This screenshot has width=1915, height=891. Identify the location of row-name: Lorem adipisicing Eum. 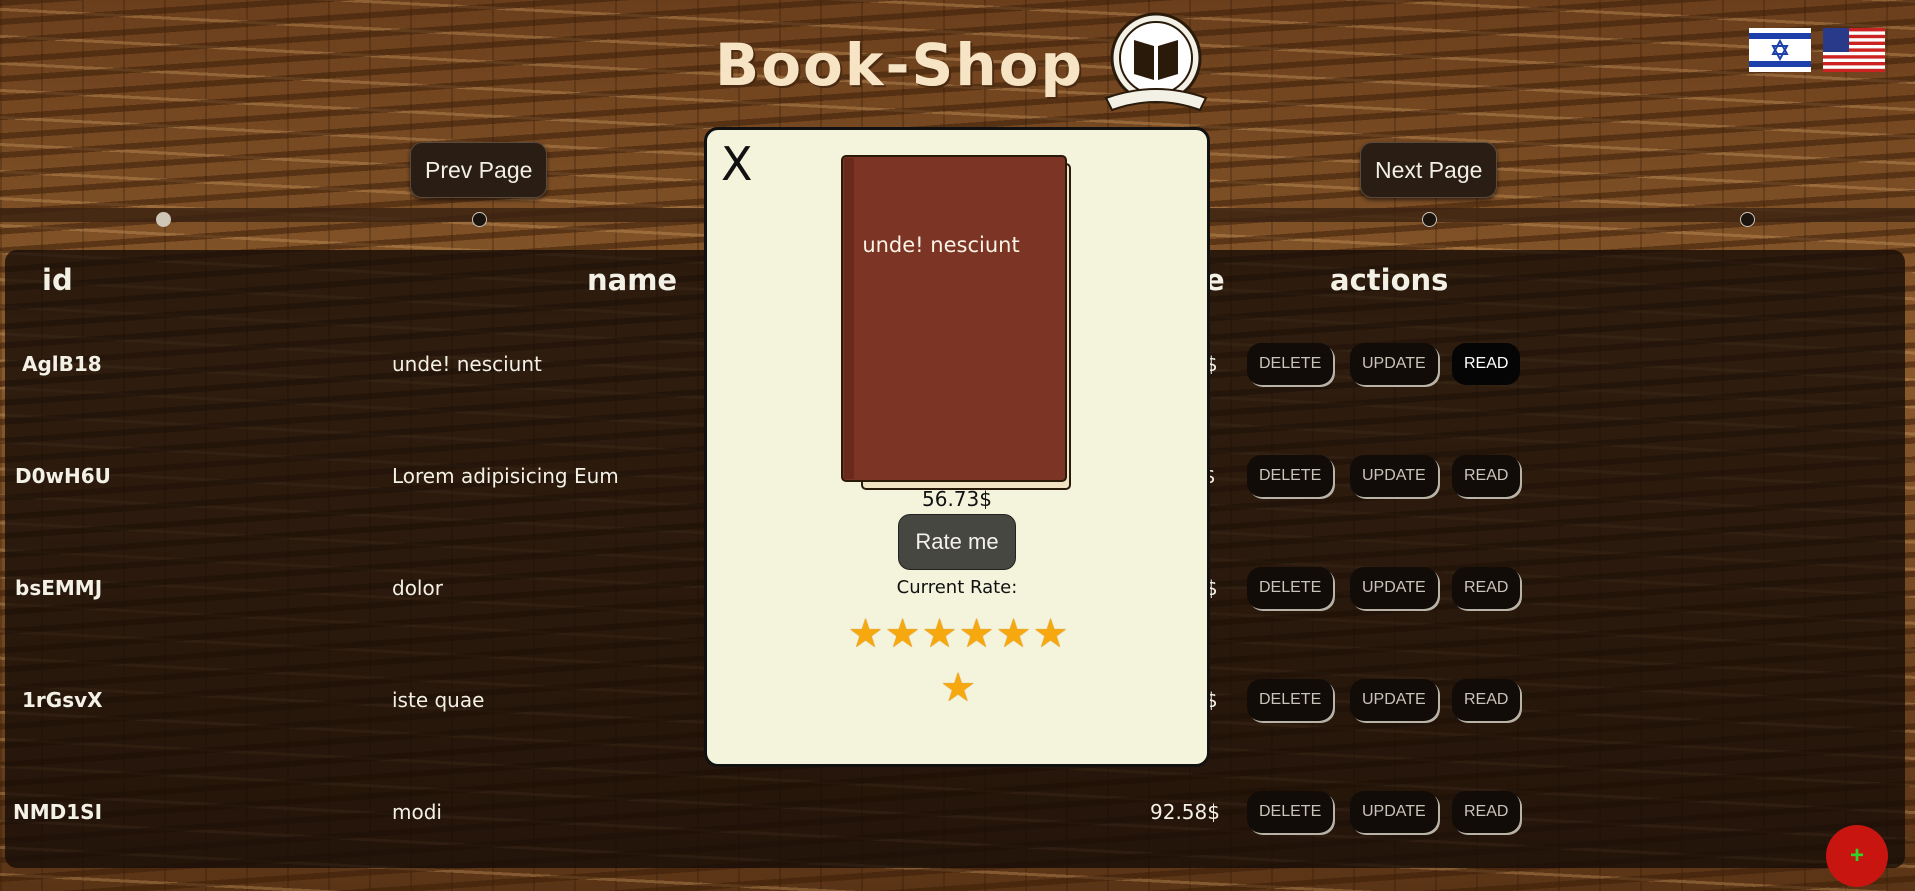
(505, 476).